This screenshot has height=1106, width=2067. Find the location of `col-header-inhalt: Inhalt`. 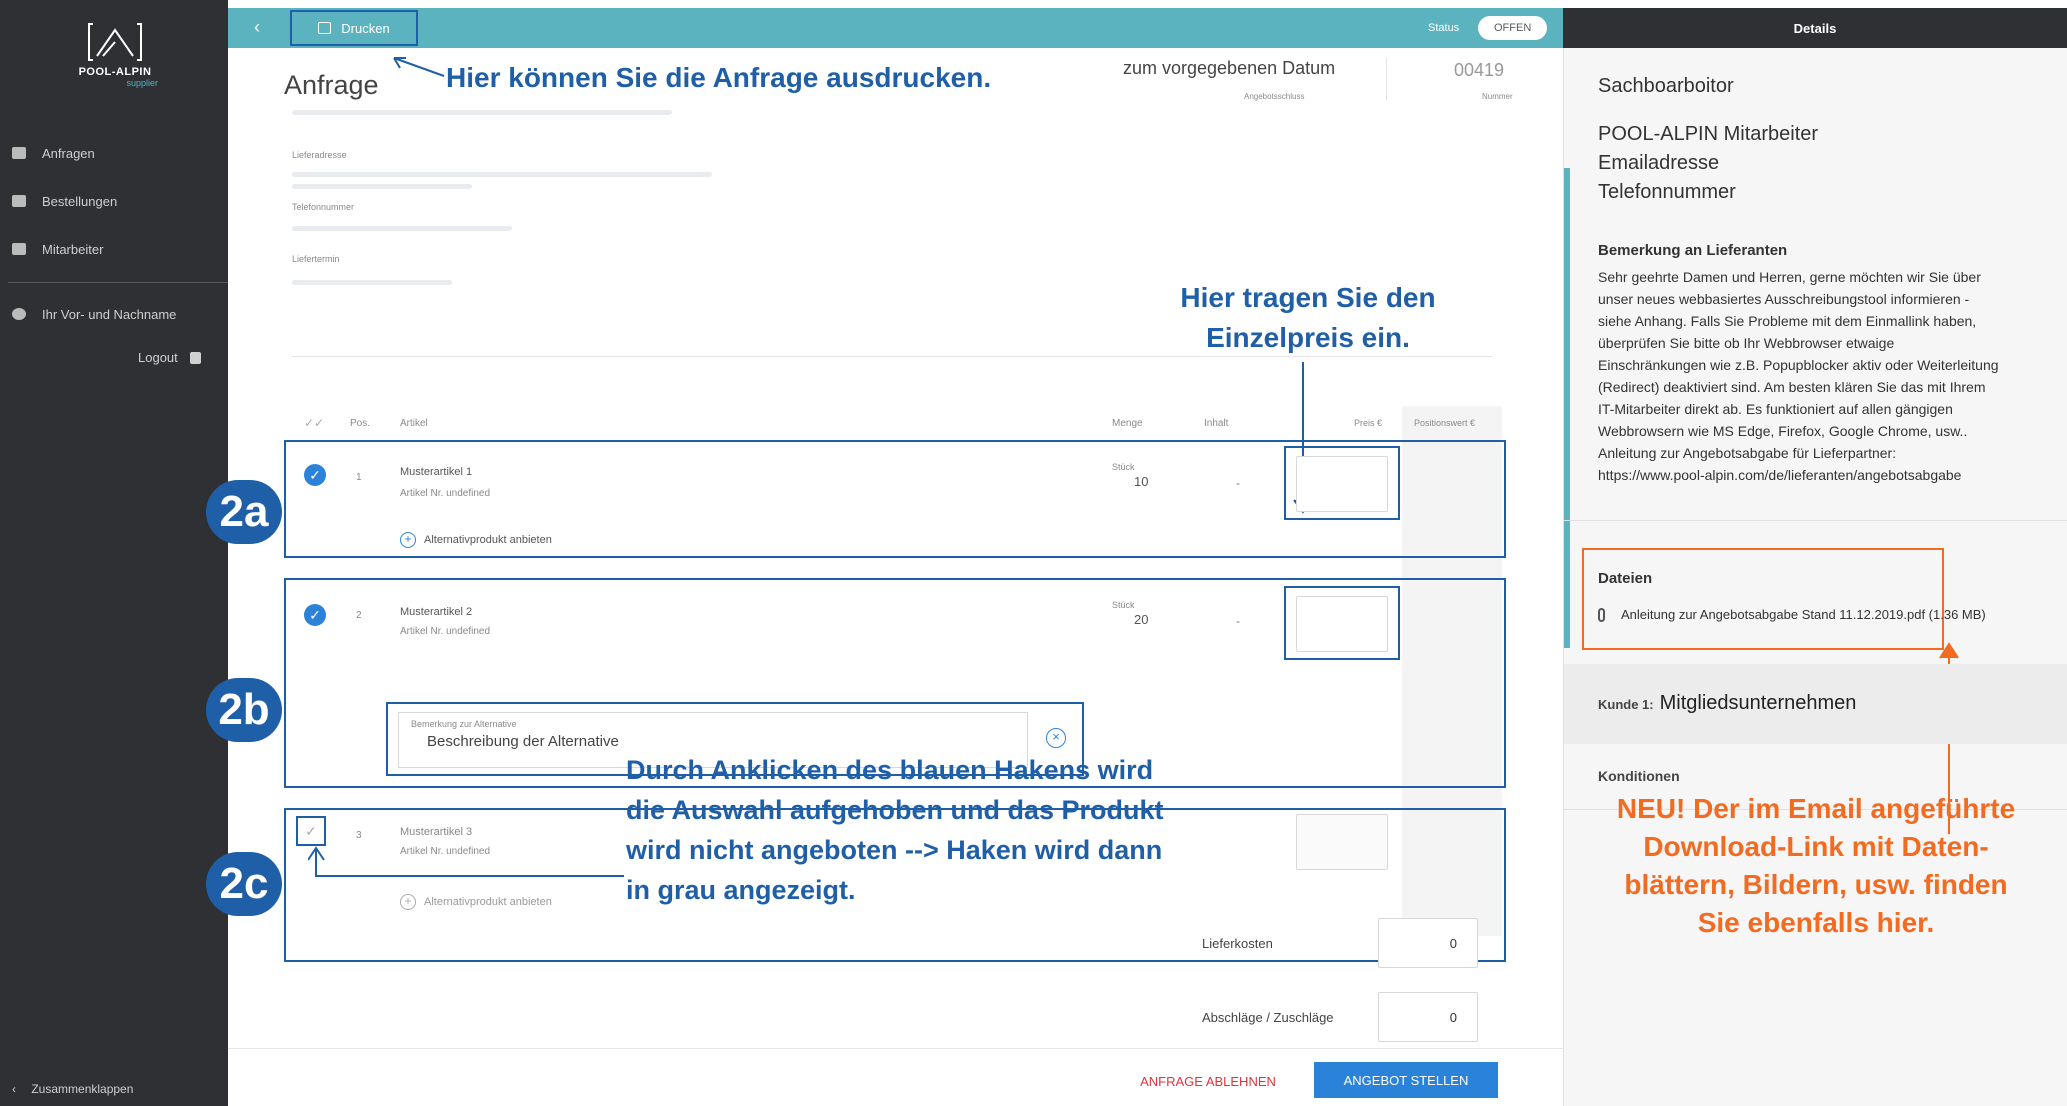

col-header-inhalt: Inhalt is located at coordinates (1216, 423).